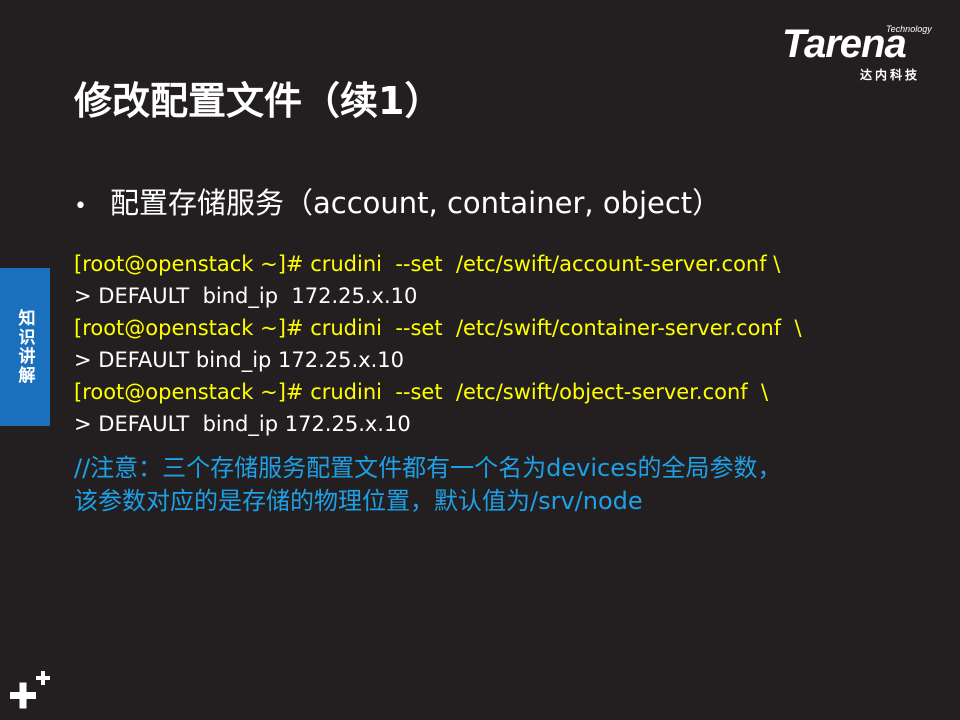  Describe the element at coordinates (890, 75) in the screenshot. I see `logo-subtitle: 达内科技` at that location.